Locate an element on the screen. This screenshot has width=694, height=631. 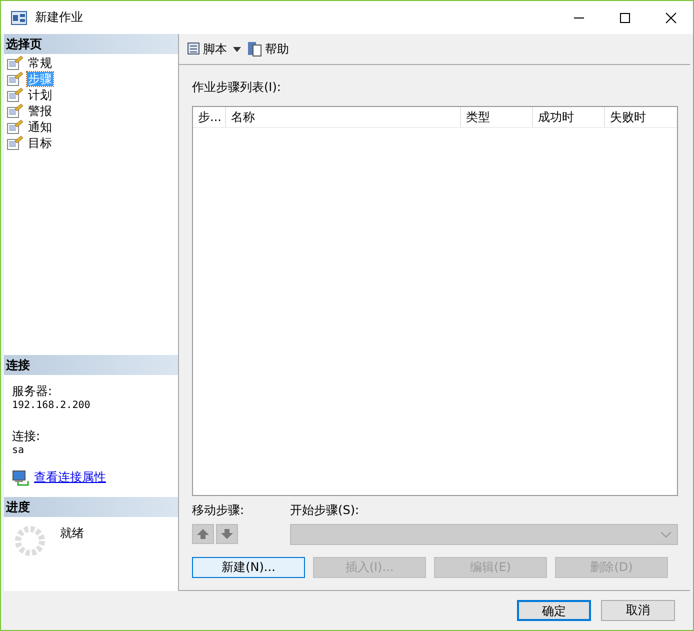
page-item: 警报 is located at coordinates (40, 111).